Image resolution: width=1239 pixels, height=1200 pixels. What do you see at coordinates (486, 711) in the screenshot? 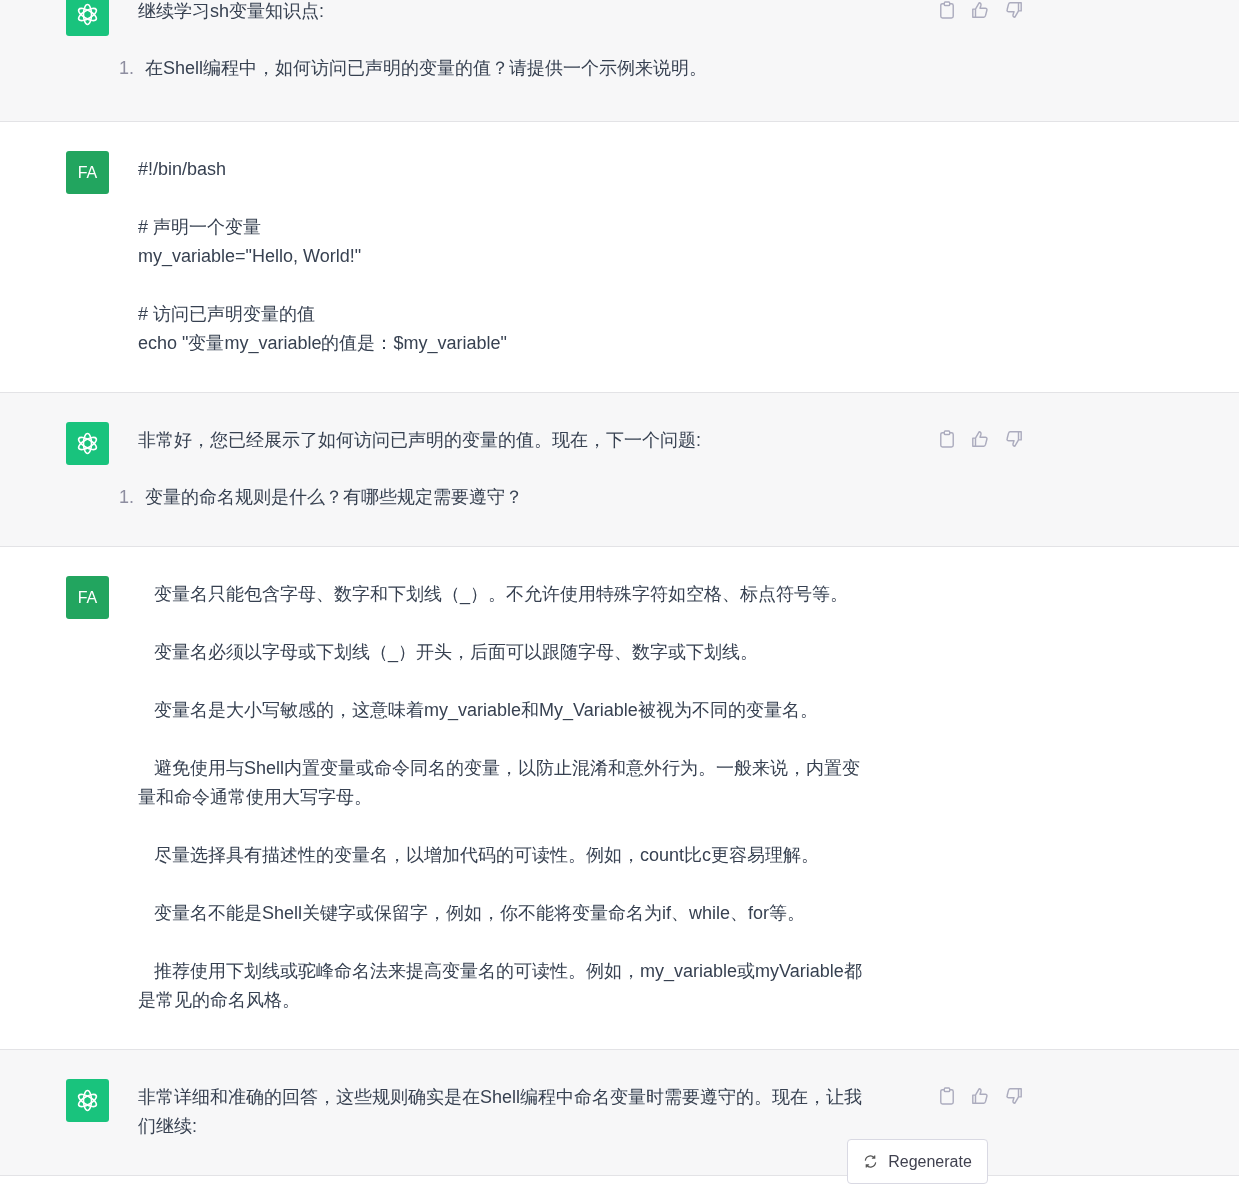
I see `message-text: 变量名是大小写敏感的，这意味着my_variable和My_Variable被视为不同的变量名。` at bounding box center [486, 711].